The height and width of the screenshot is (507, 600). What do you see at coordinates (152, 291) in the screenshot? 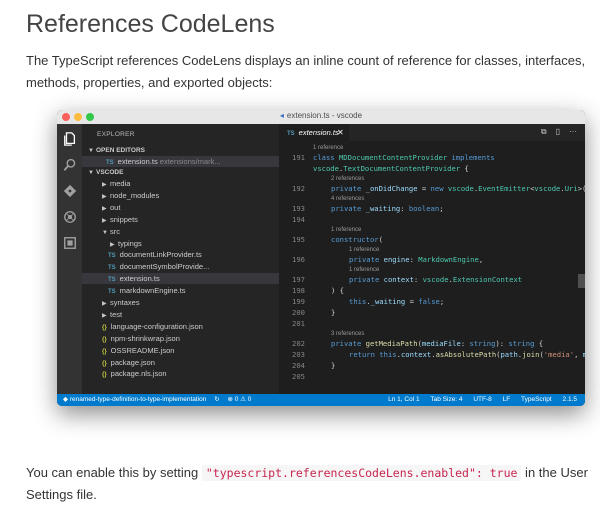
I see `tree-item-label: markdownEngine.ts` at bounding box center [152, 291].